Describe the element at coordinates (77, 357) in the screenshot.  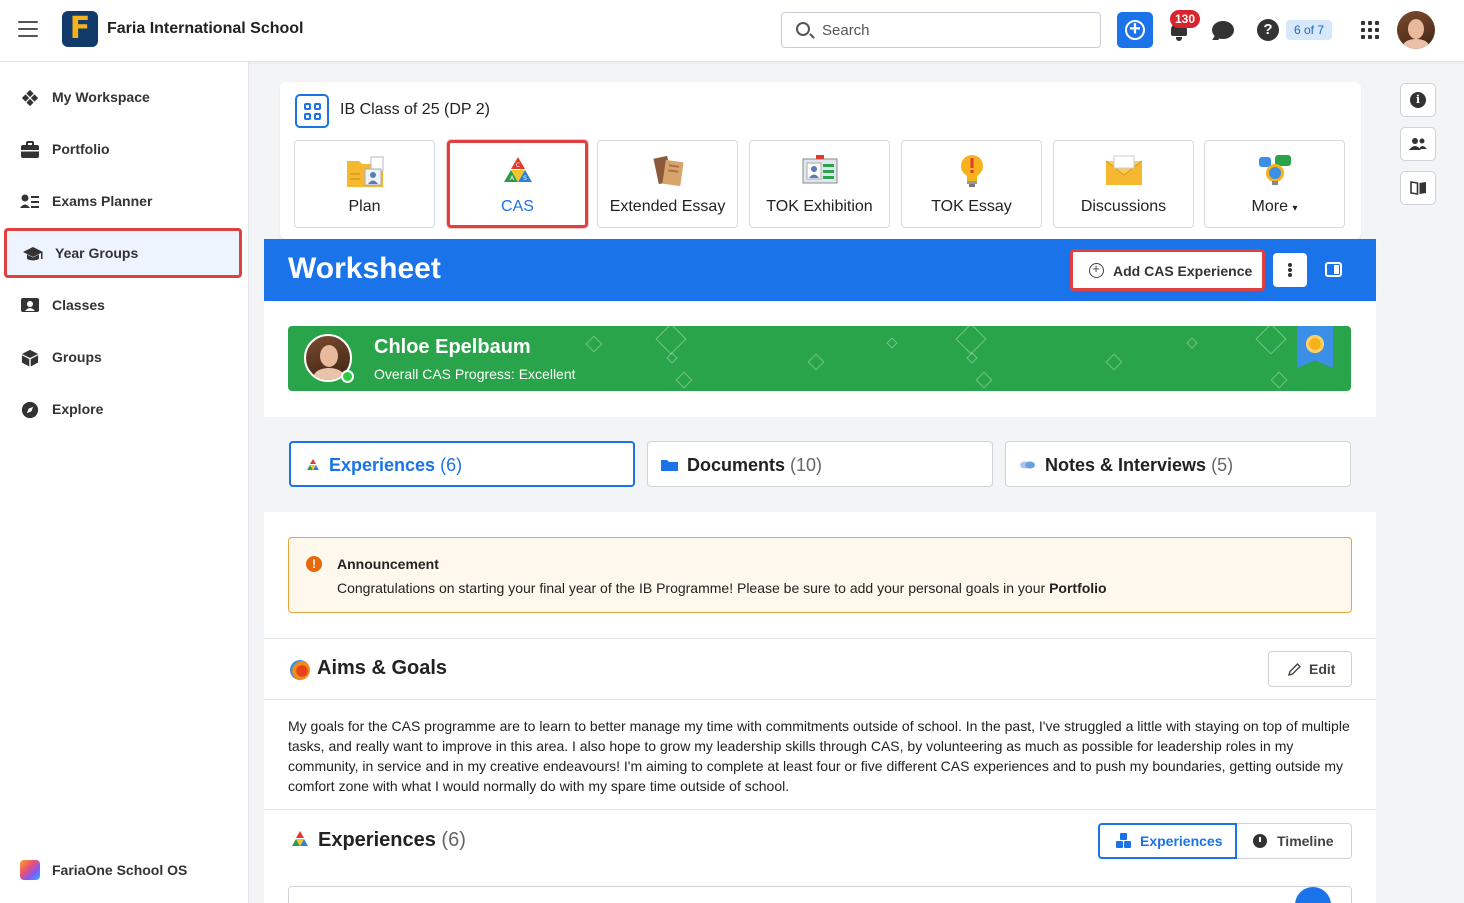
I see `sidebar-item-label: Groups` at that location.